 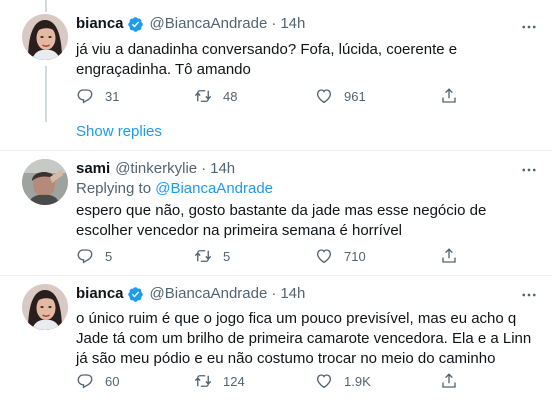 What do you see at coordinates (308, 169) in the screenshot?
I see `tweet-header: sami @tinkerkylie · 14h` at bounding box center [308, 169].